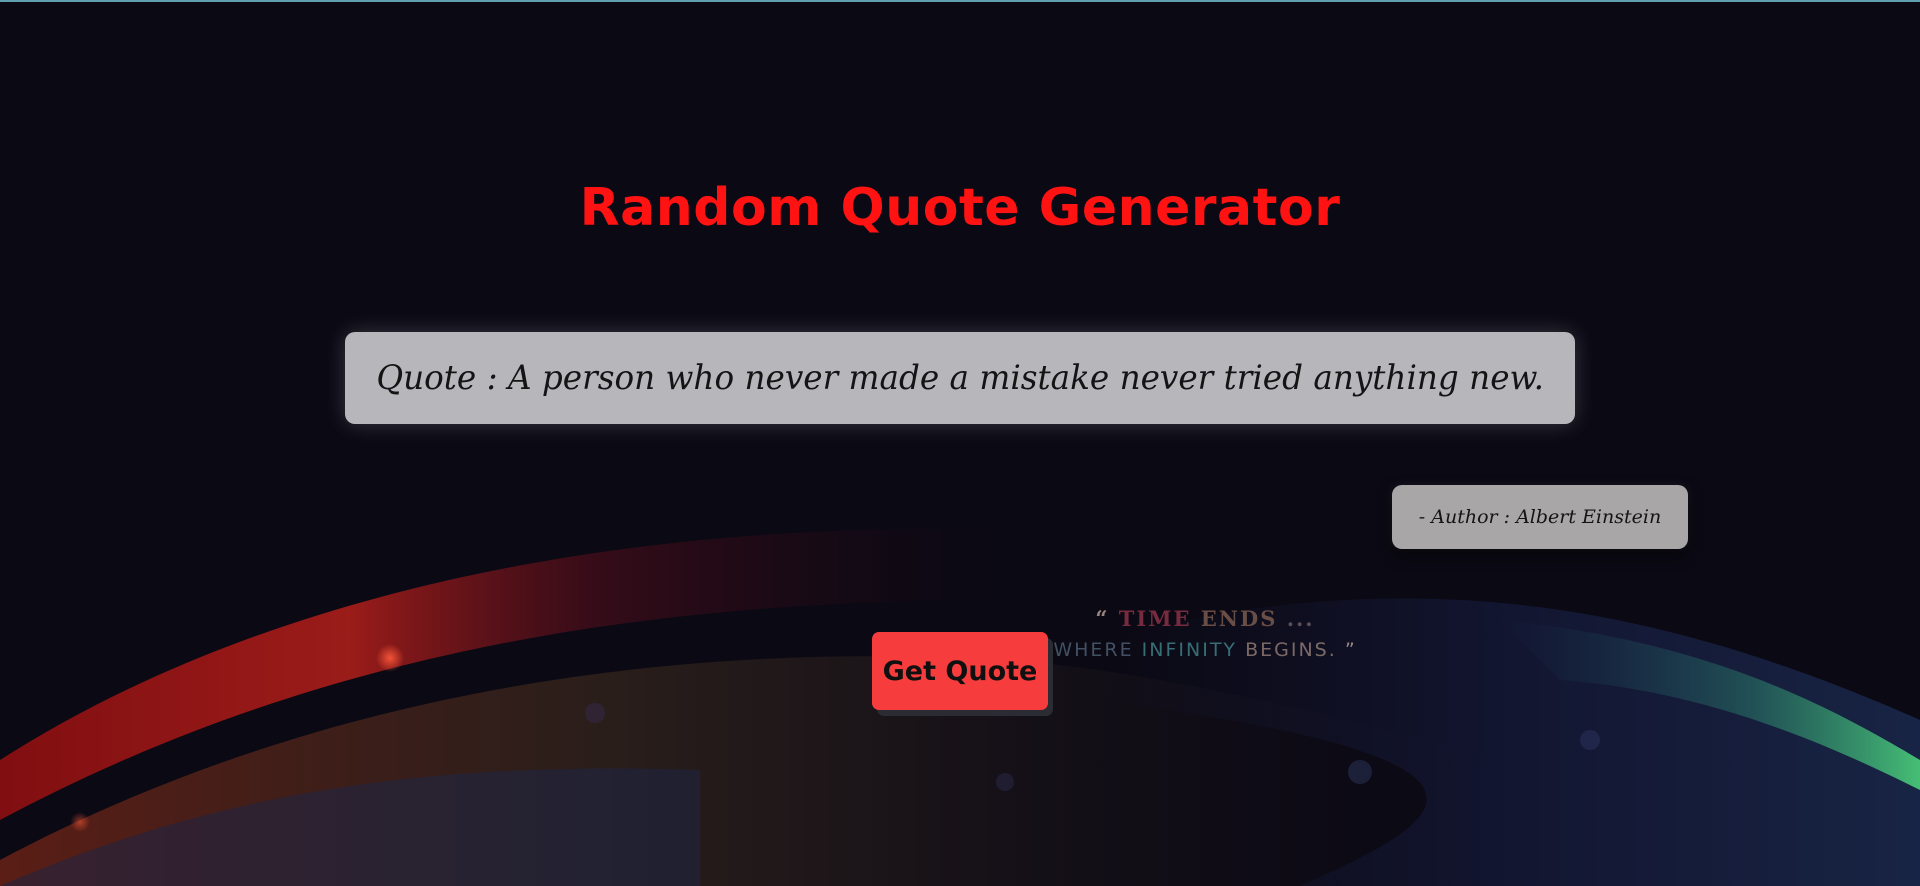  I want to click on author-text: - Author : Albert Einstein, so click(1540, 517).